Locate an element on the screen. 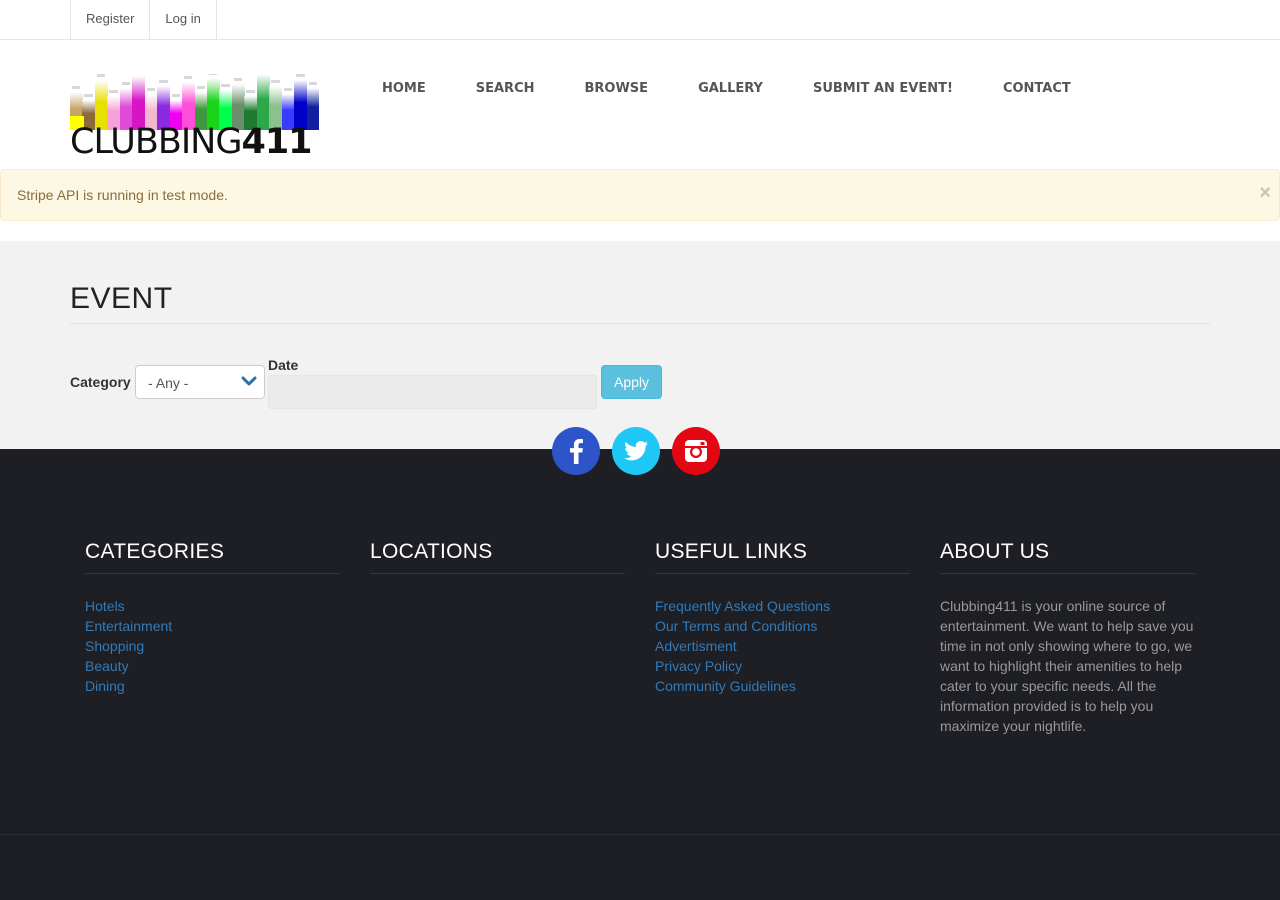 The width and height of the screenshot is (1280, 900). list-item: Community Guidelines is located at coordinates (782, 686).